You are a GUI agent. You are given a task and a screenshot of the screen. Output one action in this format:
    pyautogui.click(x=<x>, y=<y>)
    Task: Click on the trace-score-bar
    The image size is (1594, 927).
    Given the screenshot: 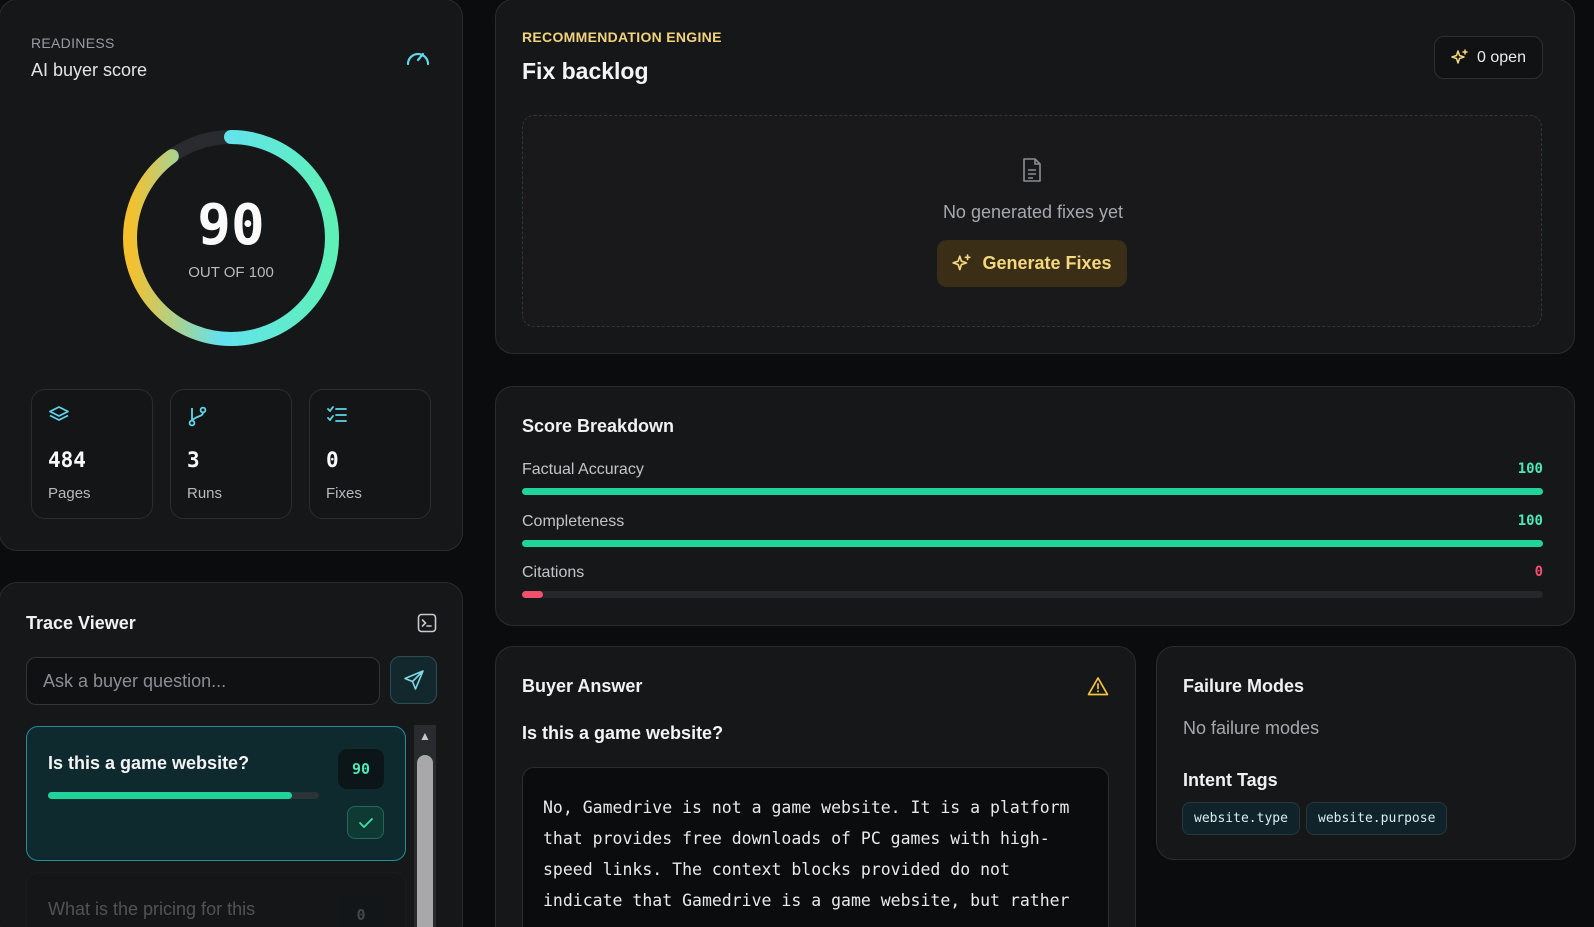 What is the action you would take?
    pyautogui.click(x=183, y=795)
    